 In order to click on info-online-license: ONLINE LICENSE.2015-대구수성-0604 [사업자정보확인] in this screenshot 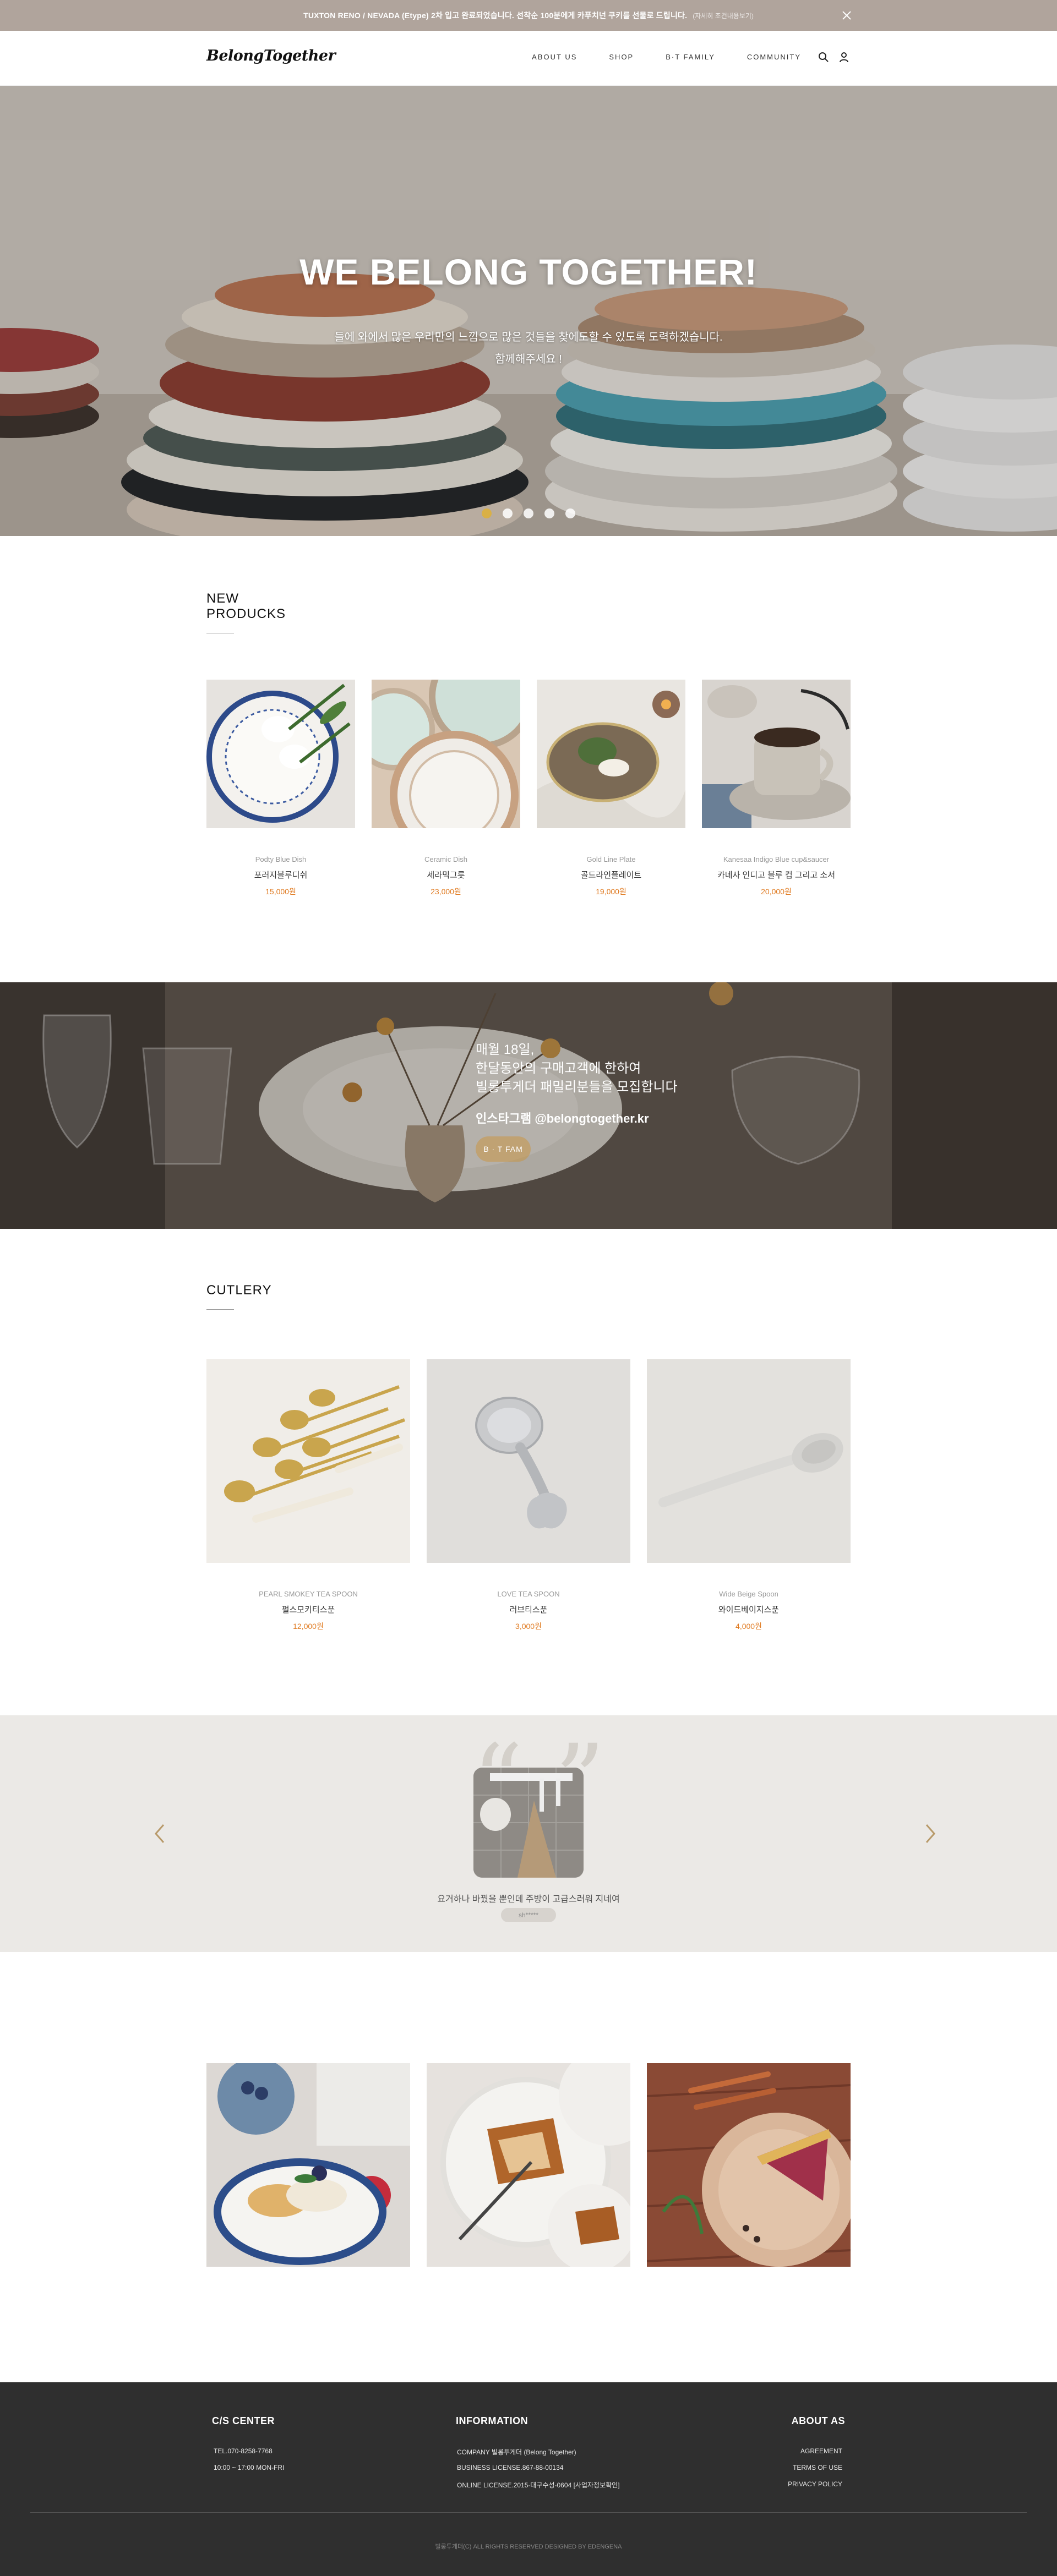, I will do `click(538, 2485)`.